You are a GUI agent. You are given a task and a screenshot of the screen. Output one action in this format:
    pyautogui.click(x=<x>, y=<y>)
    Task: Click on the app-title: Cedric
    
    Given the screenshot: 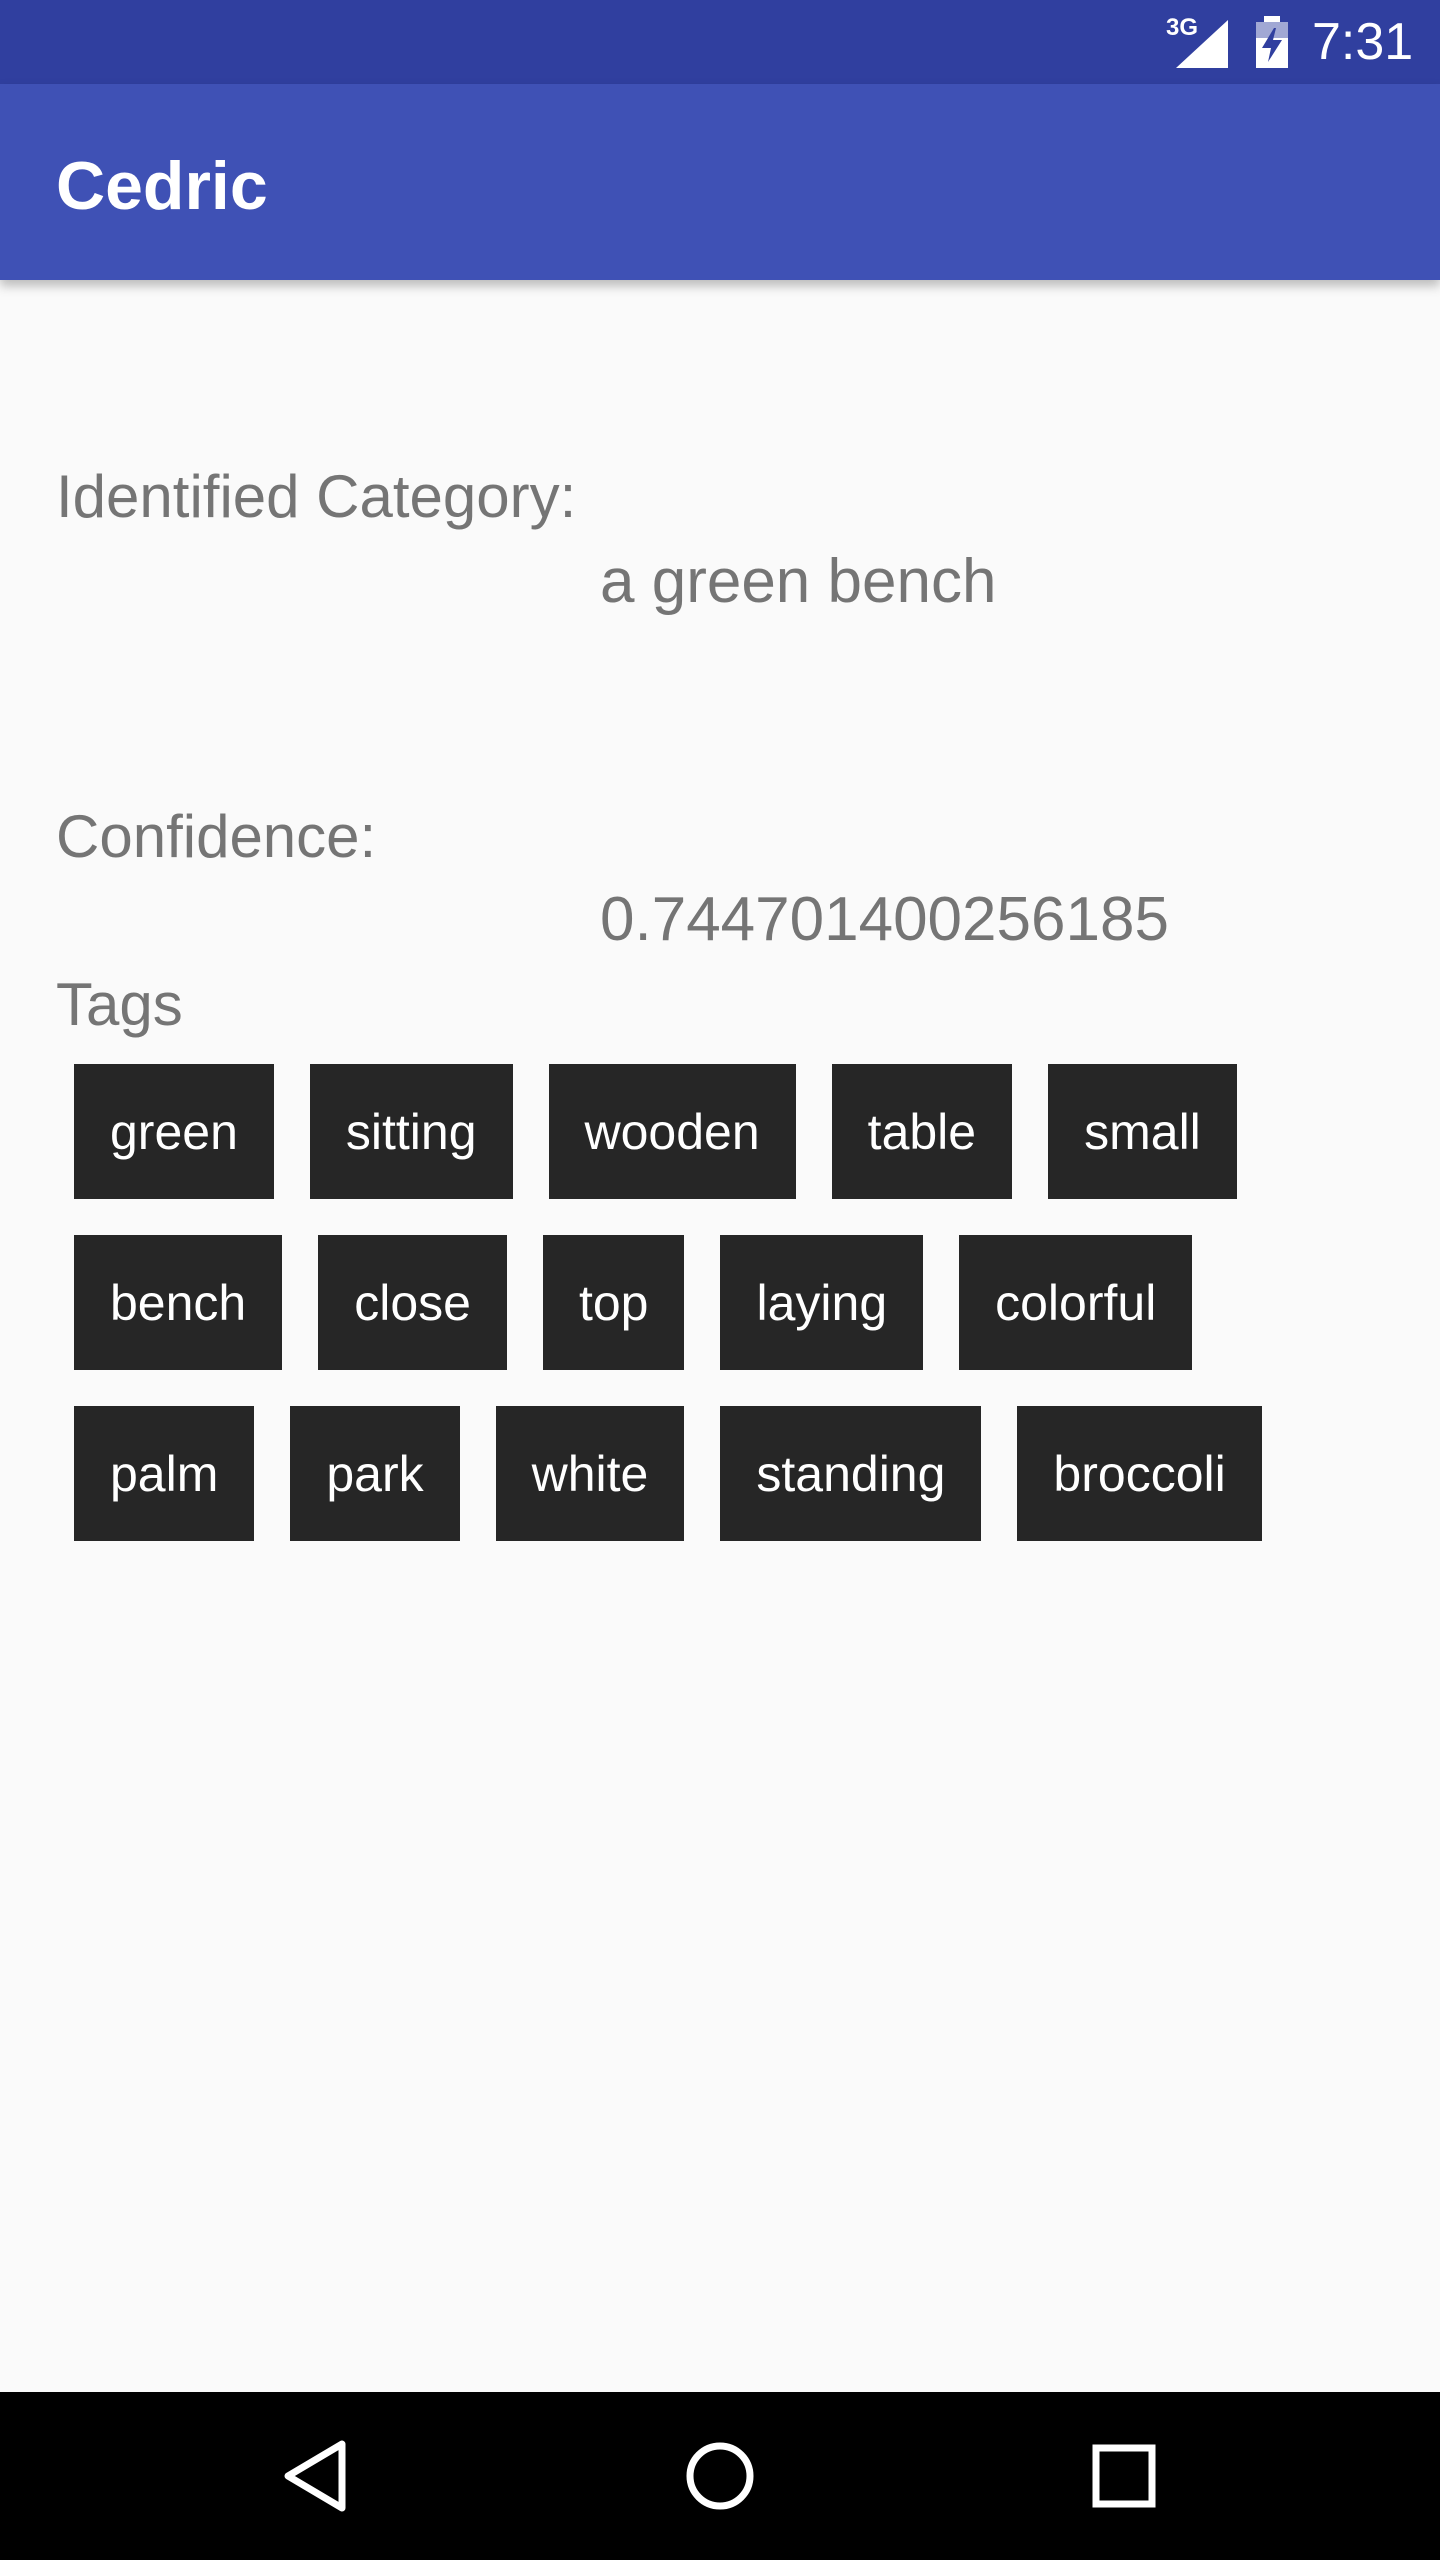 What is the action you would take?
    pyautogui.click(x=162, y=186)
    